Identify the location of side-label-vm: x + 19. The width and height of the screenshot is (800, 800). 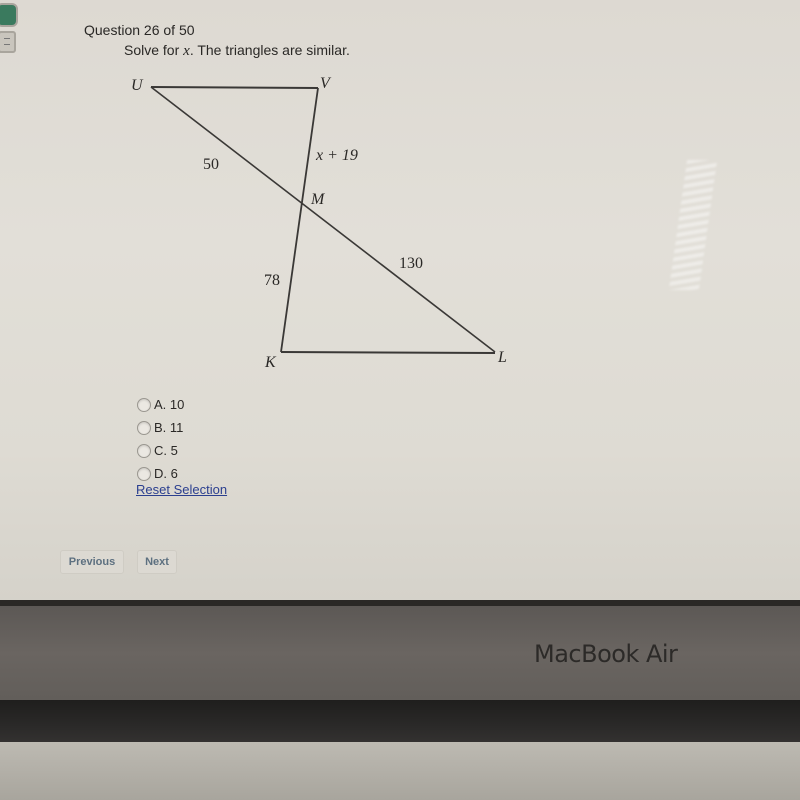
(337, 155).